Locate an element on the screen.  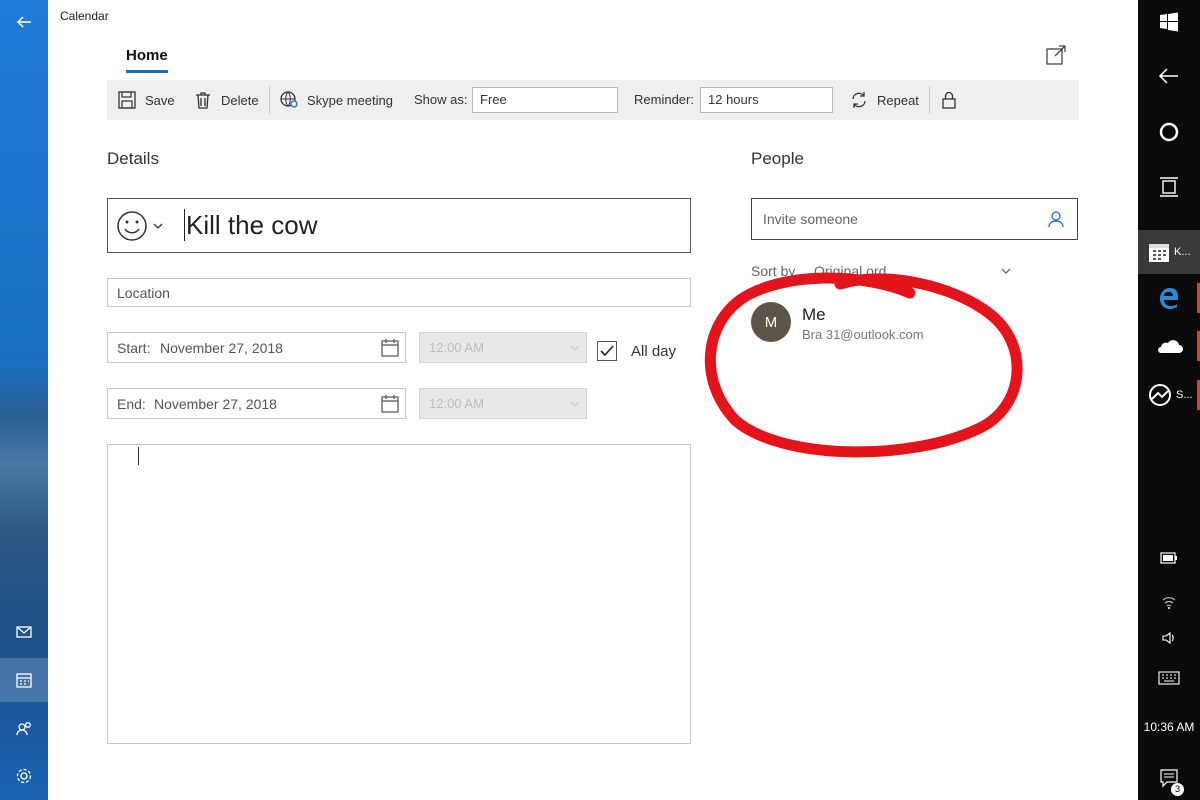
start-button is located at coordinates (1169, 22).